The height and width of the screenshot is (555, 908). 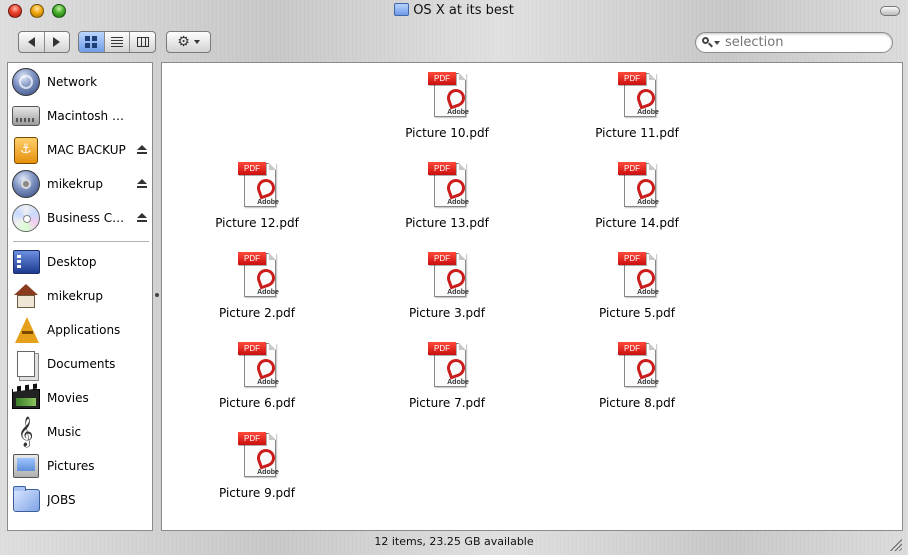 I want to click on sidebar-item-applications: Applications, so click(x=80, y=330).